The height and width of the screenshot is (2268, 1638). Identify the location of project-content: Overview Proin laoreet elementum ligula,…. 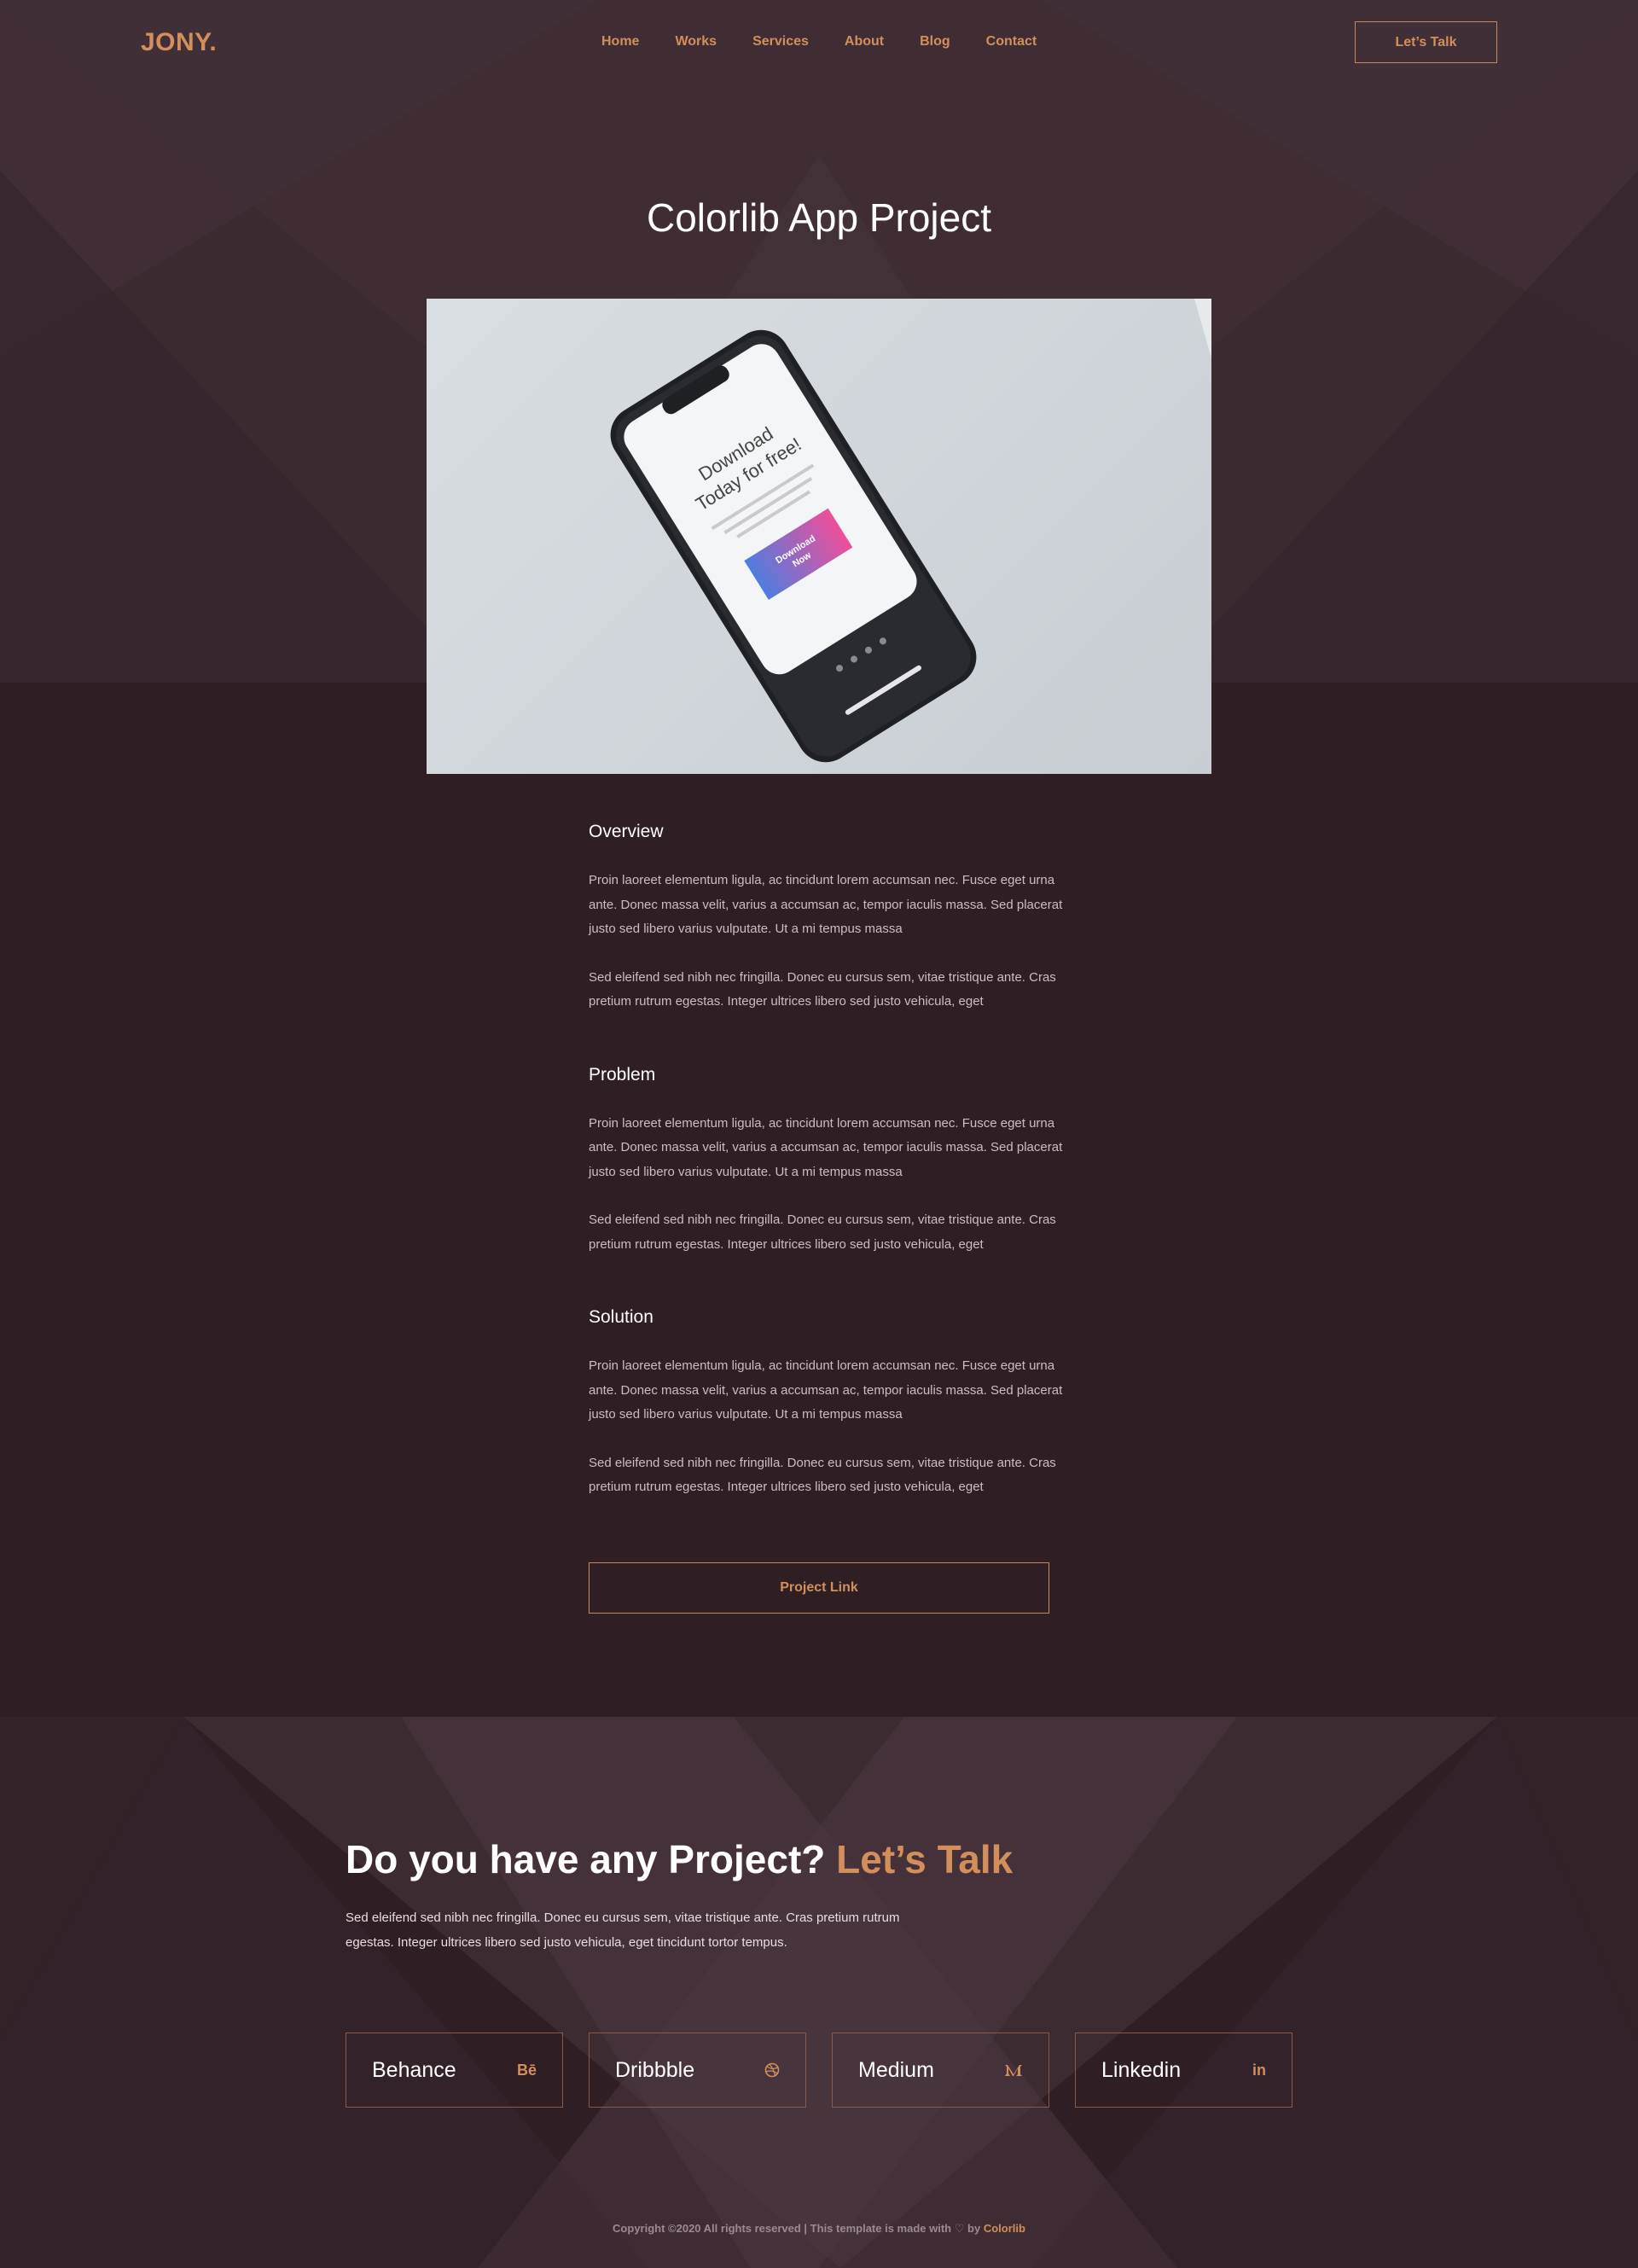
(828, 1183).